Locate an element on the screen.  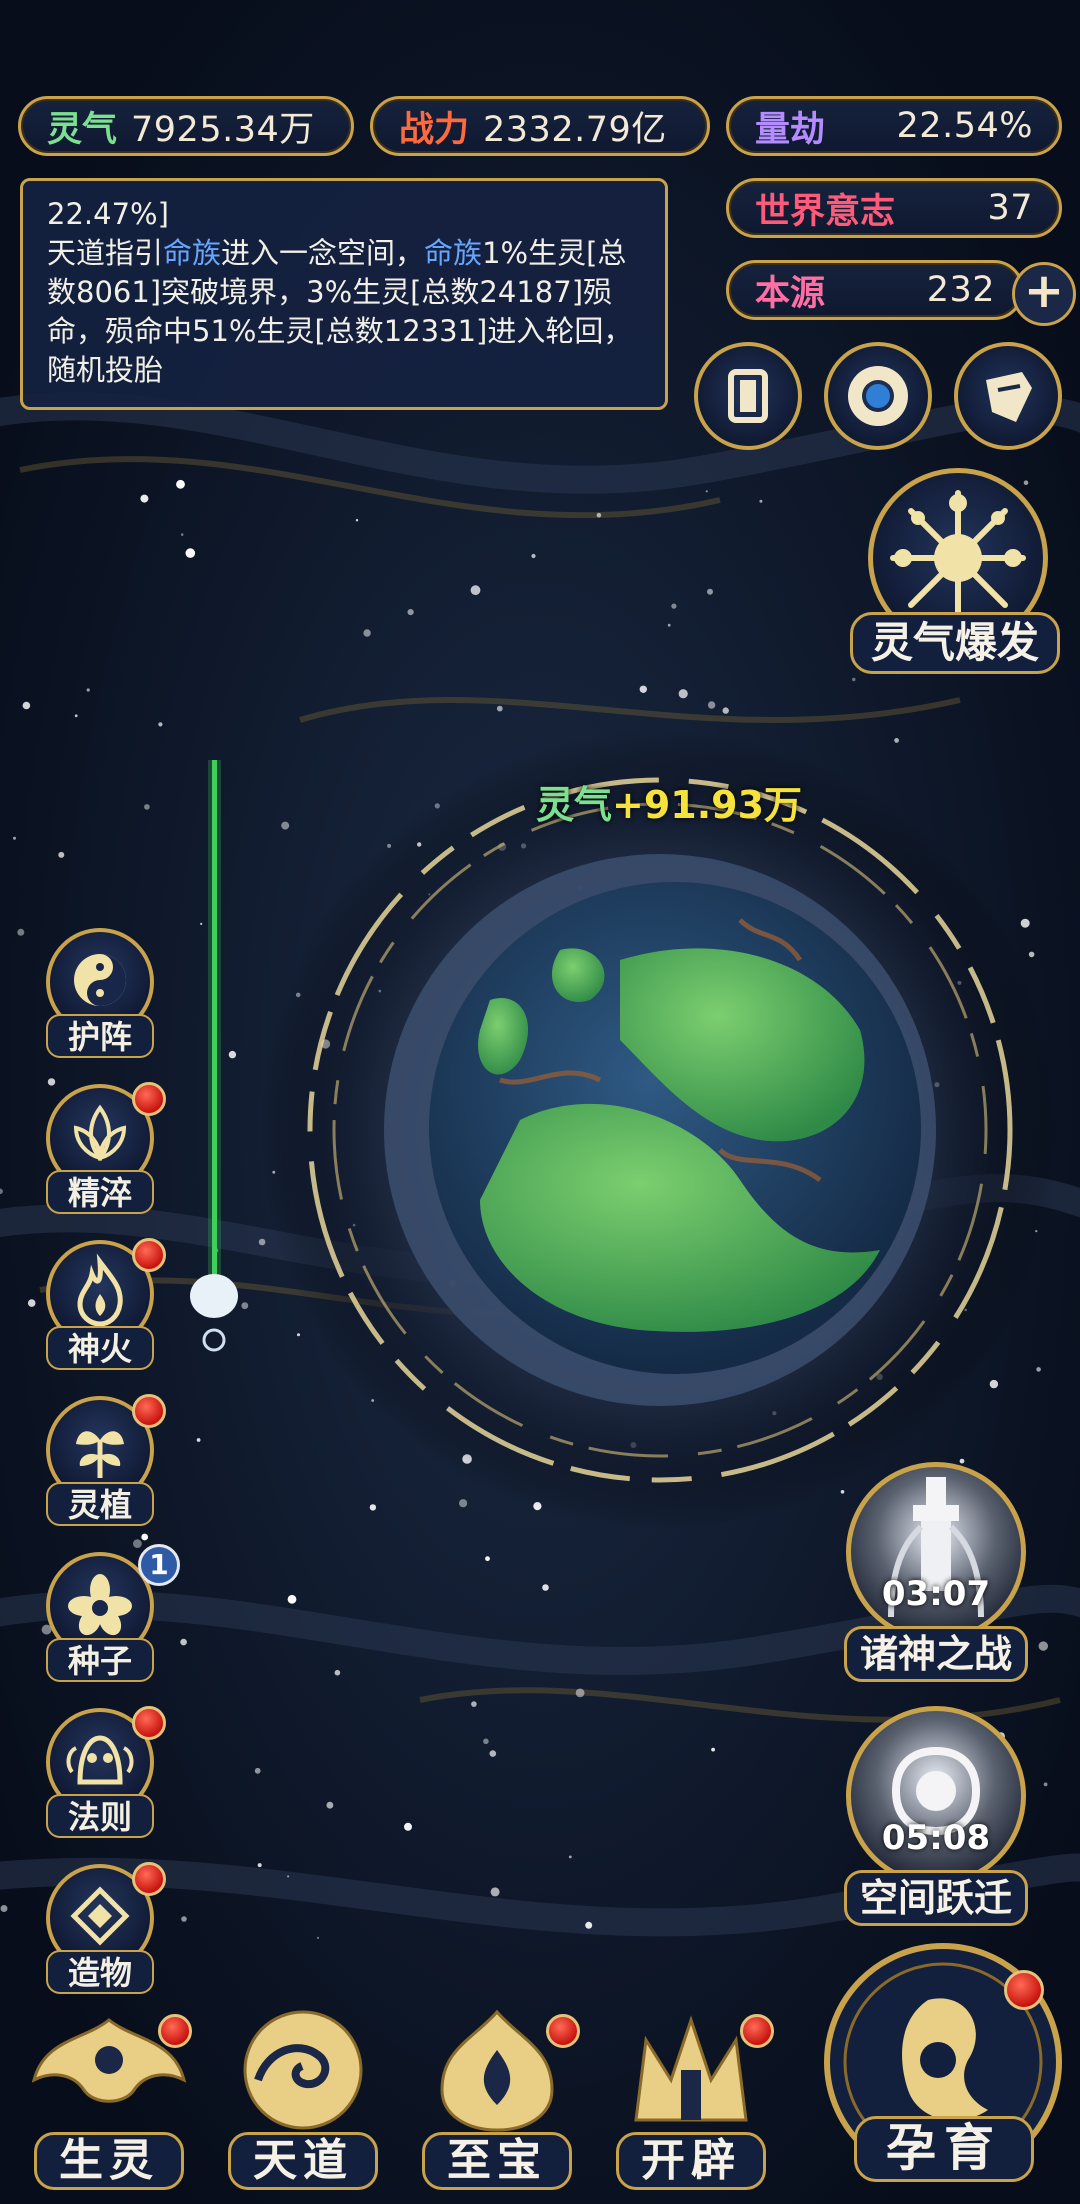
lingqi-label: 灵气 is located at coordinates (82, 129).